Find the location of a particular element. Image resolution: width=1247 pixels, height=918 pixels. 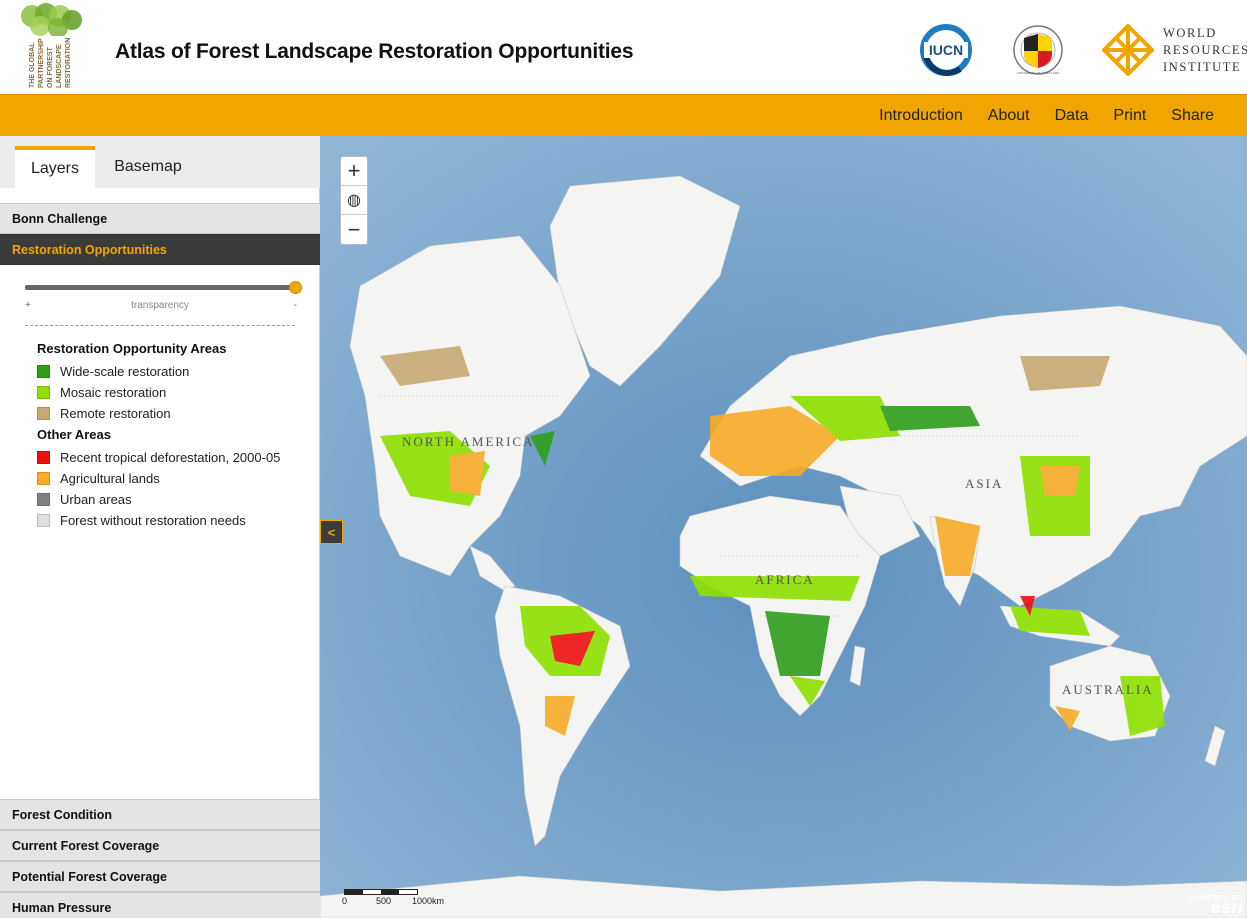

nav-introduction: Introduction is located at coordinates (921, 116).